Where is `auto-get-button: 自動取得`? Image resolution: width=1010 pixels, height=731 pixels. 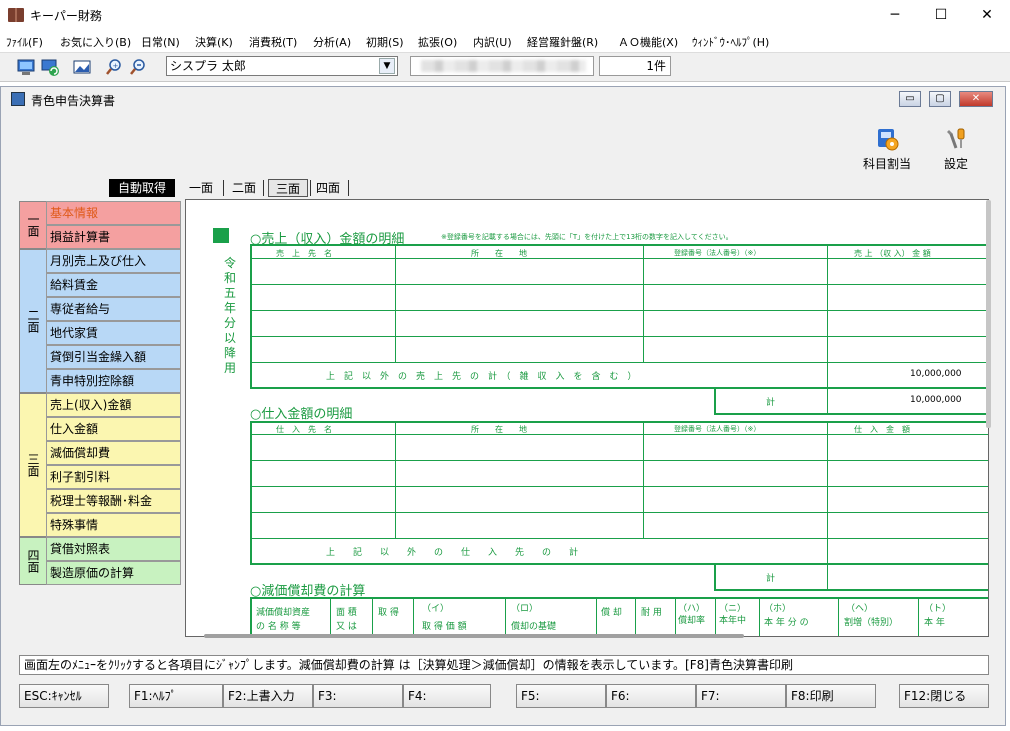
auto-get-button: 自動取得 is located at coordinates (142, 188).